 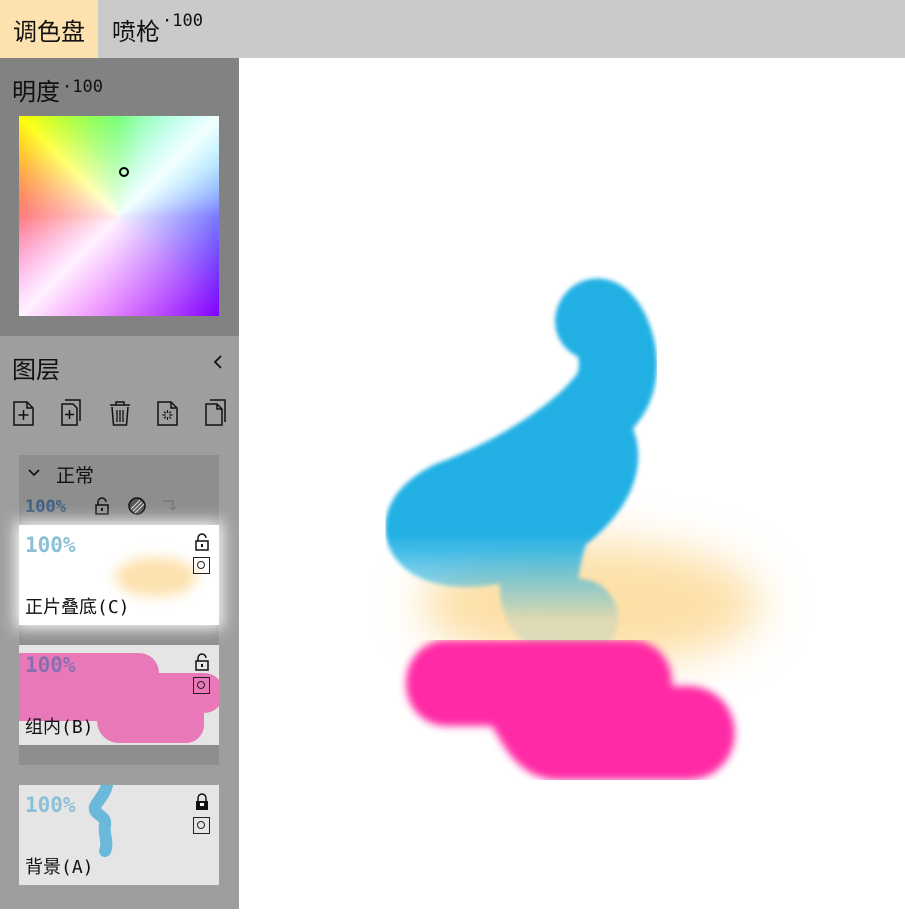 I want to click on color-picker, so click(x=119, y=216).